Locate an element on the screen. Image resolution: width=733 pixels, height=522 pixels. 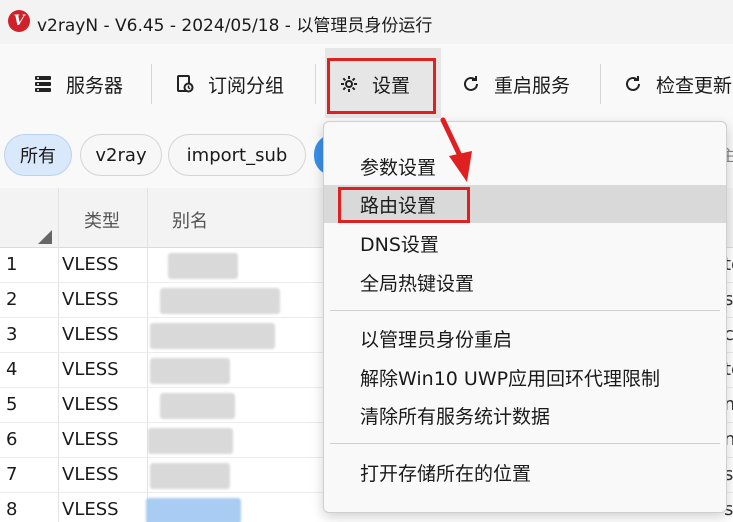
row-index: 8 is located at coordinates (12, 509).